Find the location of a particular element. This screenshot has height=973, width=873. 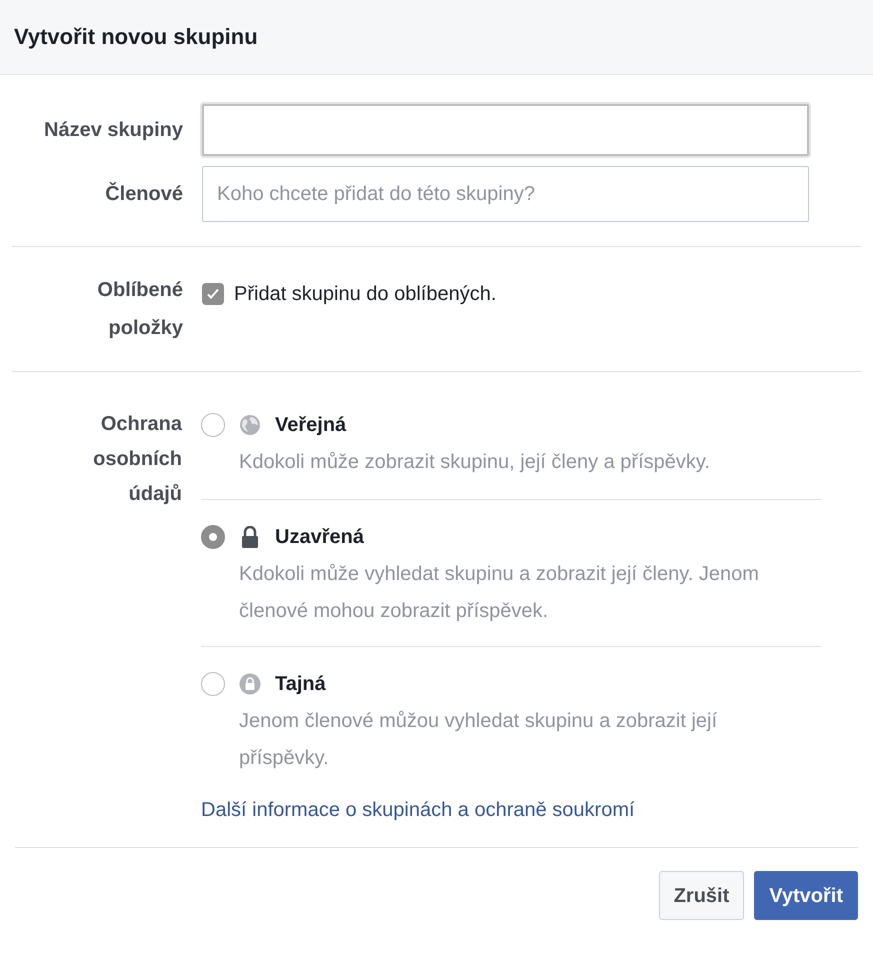

privacy-label: Ochrana osobních údajů is located at coordinates (137, 459).